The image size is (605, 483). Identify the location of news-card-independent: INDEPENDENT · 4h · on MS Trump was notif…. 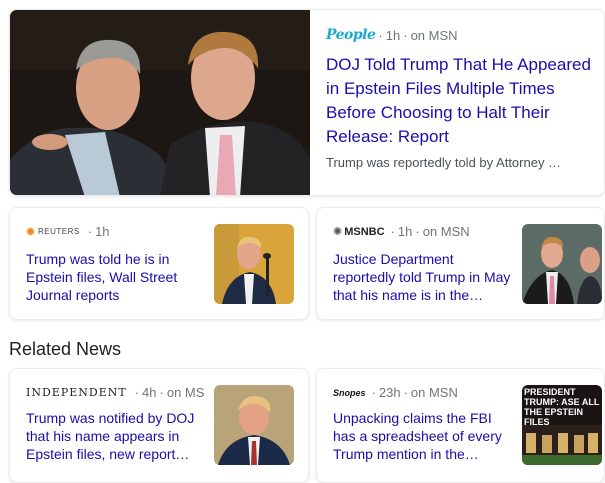
(159, 425).